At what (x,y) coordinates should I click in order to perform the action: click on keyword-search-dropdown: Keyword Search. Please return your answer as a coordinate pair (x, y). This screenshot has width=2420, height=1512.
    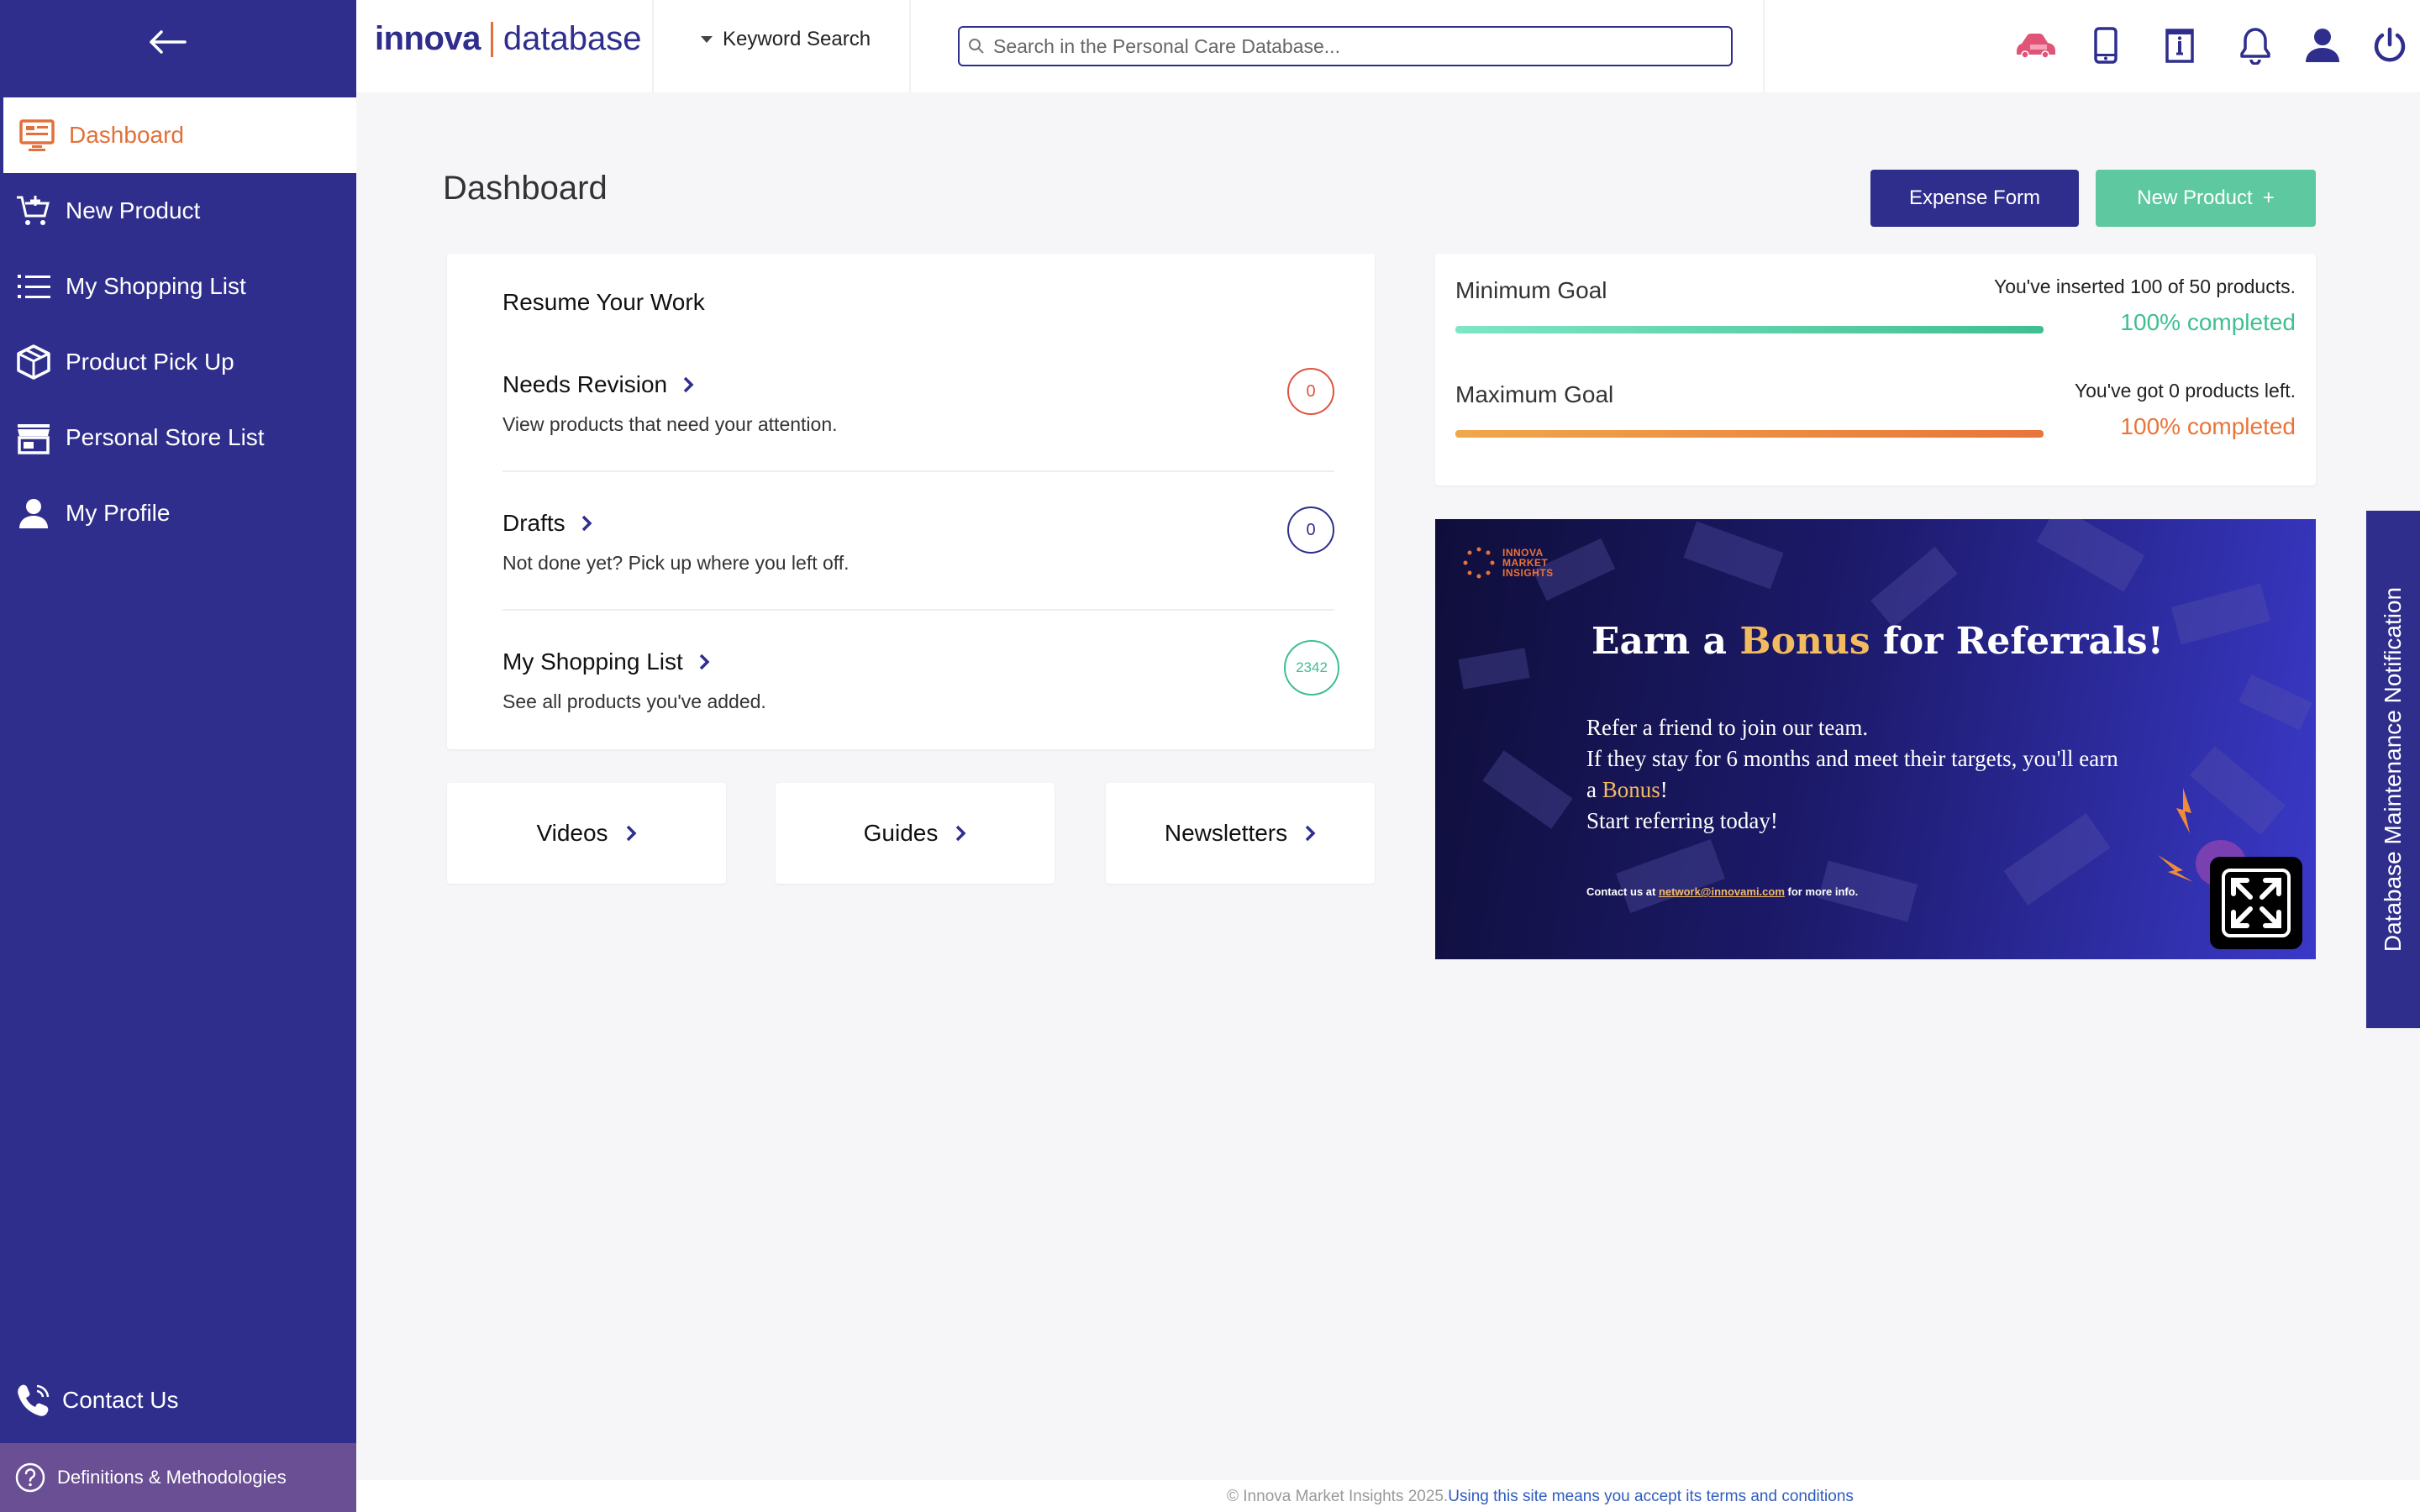
    Looking at the image, I should click on (786, 39).